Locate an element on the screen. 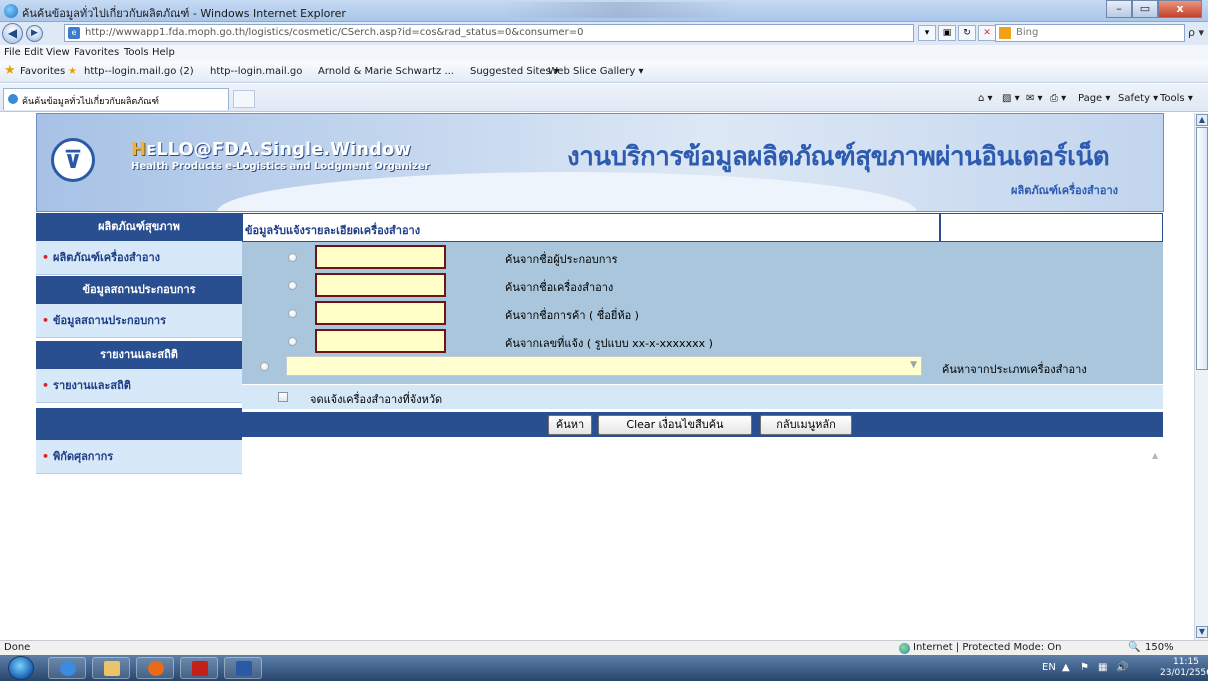 Image resolution: width=1208 pixels, height=681 pixels. radio-search-by-type is located at coordinates (264, 366).